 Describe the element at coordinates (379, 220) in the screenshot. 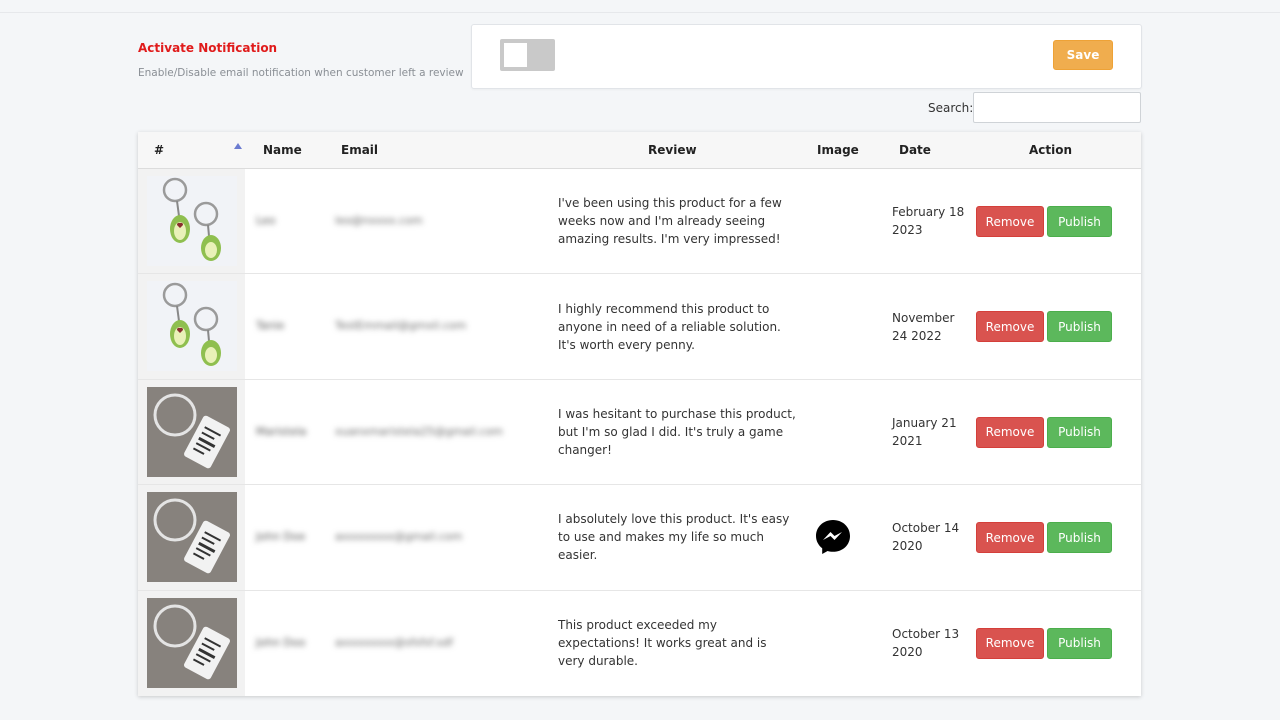

I see `customer-email: leo@nxxxx.com` at that location.